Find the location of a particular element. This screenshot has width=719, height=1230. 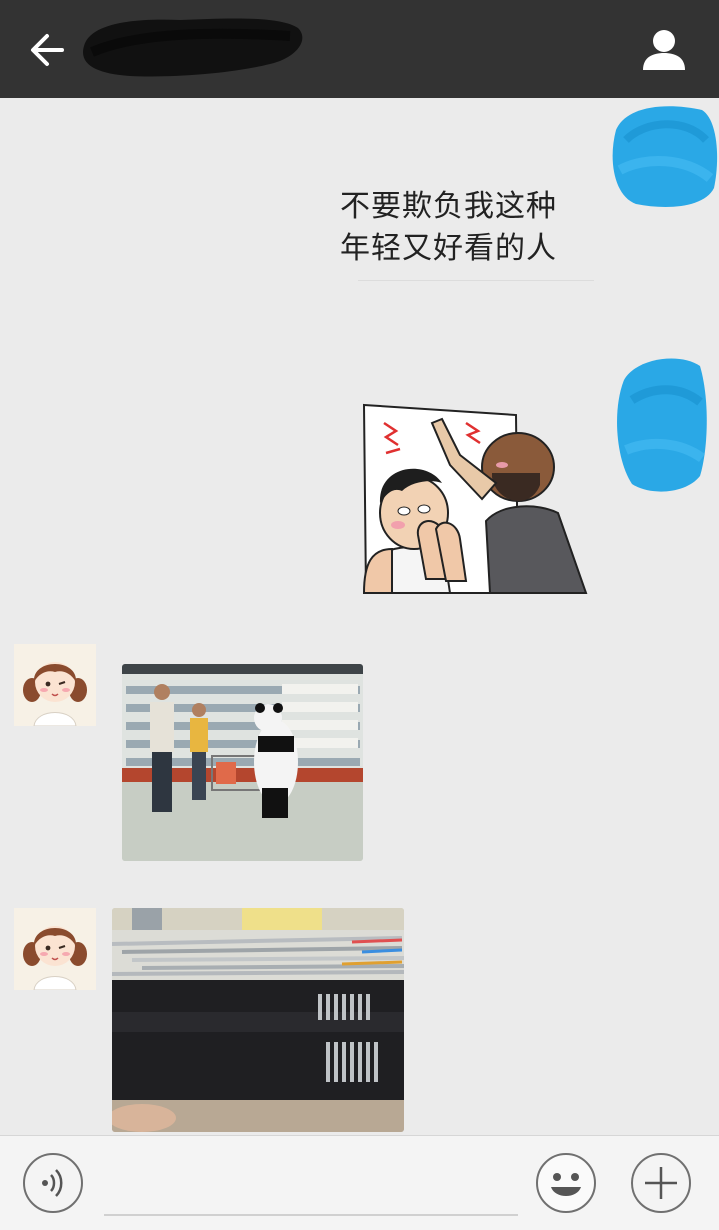

arrow-left-icon is located at coordinates (47, 50).